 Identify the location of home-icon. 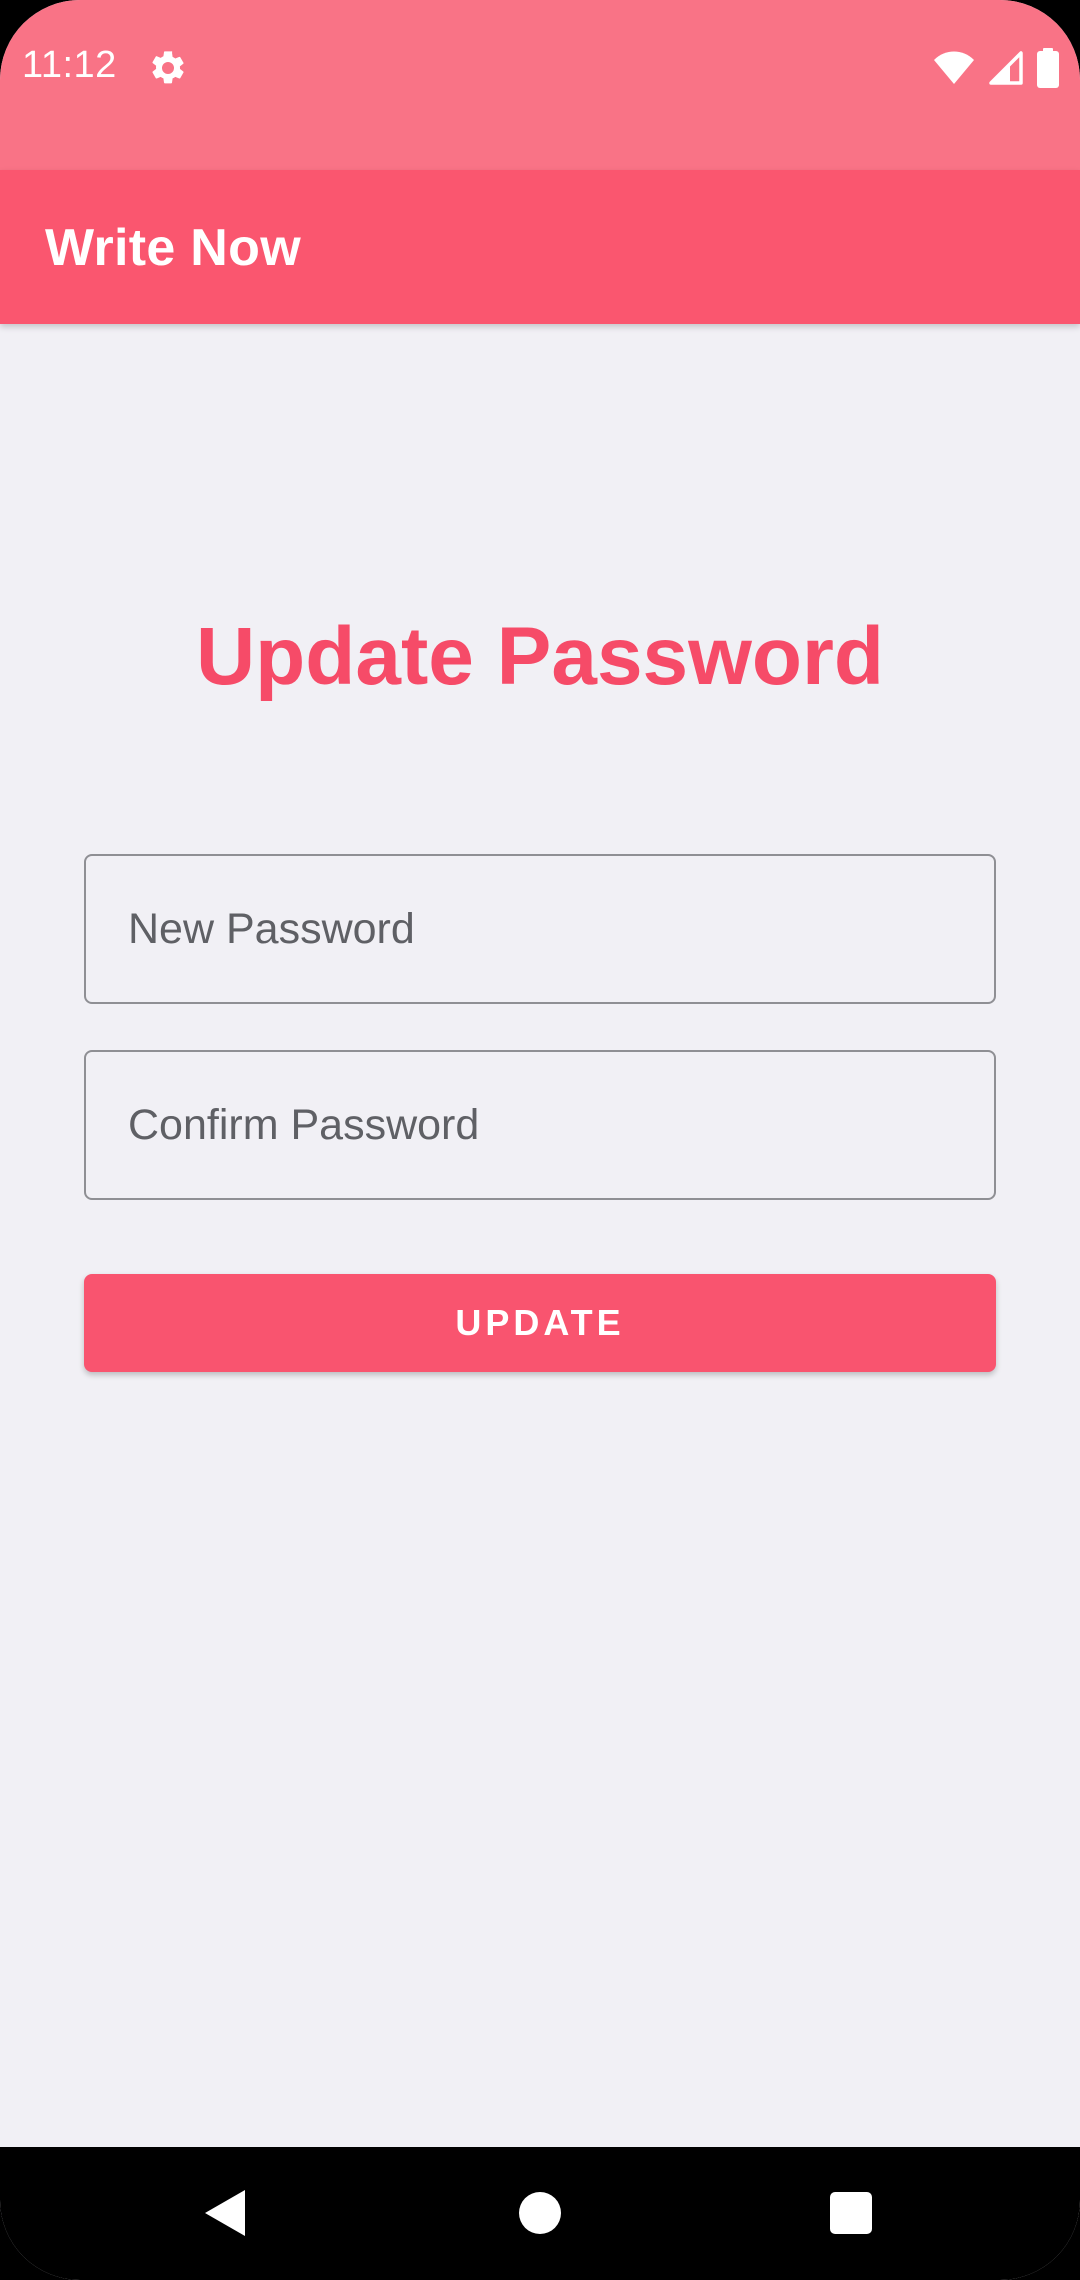
(540, 2213).